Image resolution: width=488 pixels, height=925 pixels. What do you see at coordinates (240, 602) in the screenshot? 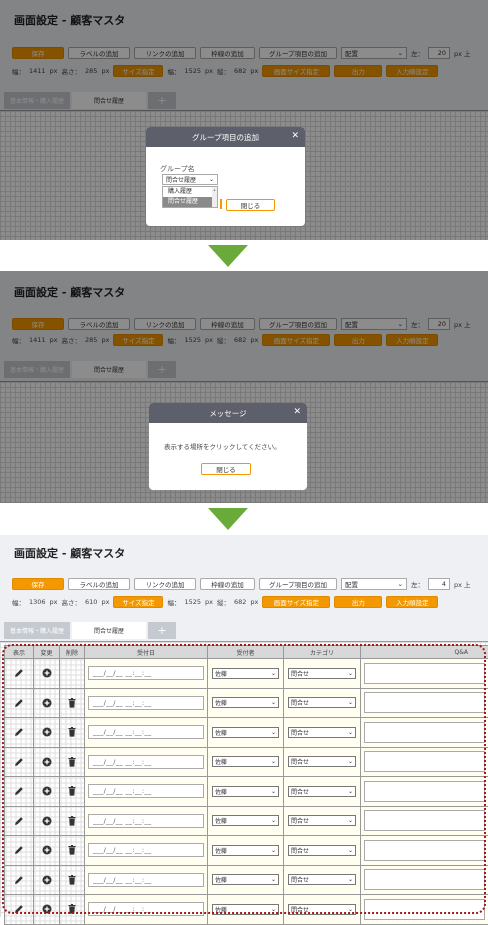
I see `screen-height-value: 682` at bounding box center [240, 602].